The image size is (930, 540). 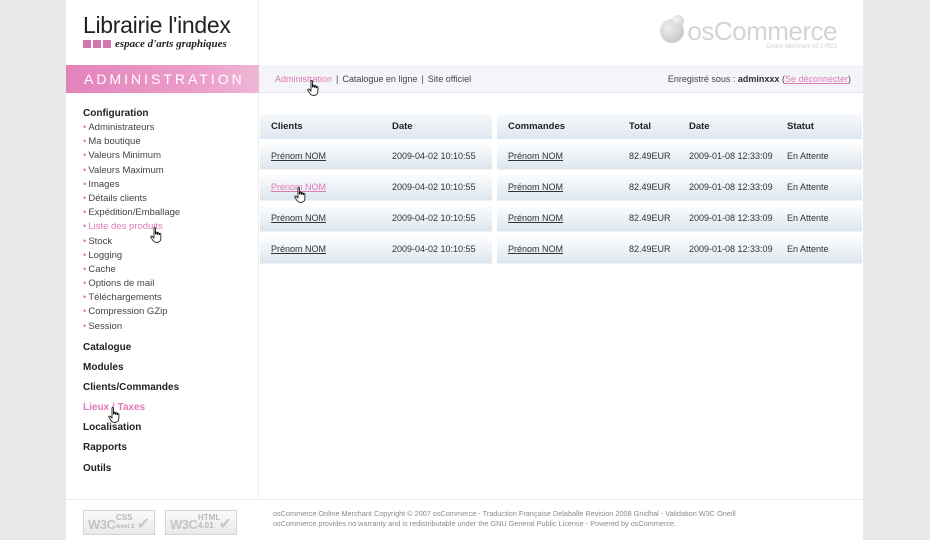 I want to click on table-header-row: Commandes Total Date Statut, so click(x=679, y=127).